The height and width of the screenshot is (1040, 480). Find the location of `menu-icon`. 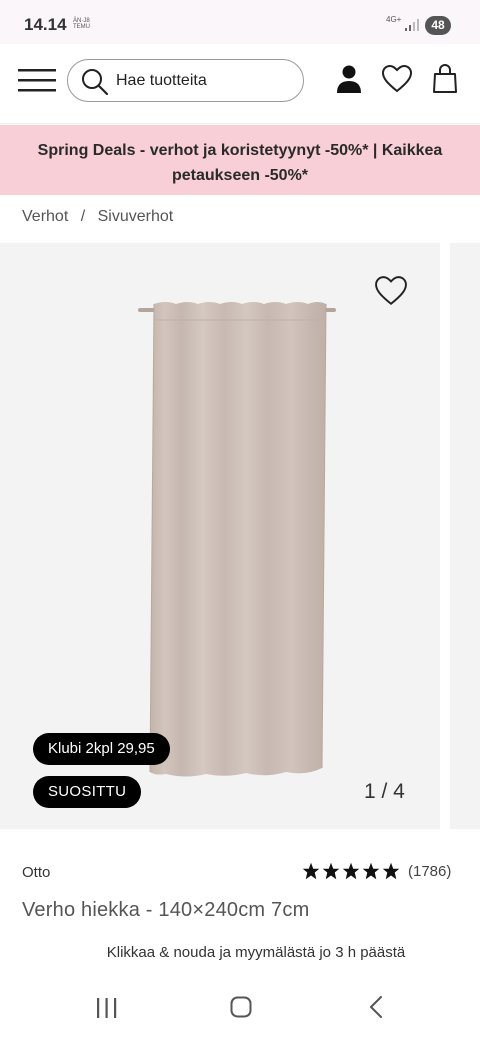

menu-icon is located at coordinates (38, 81).